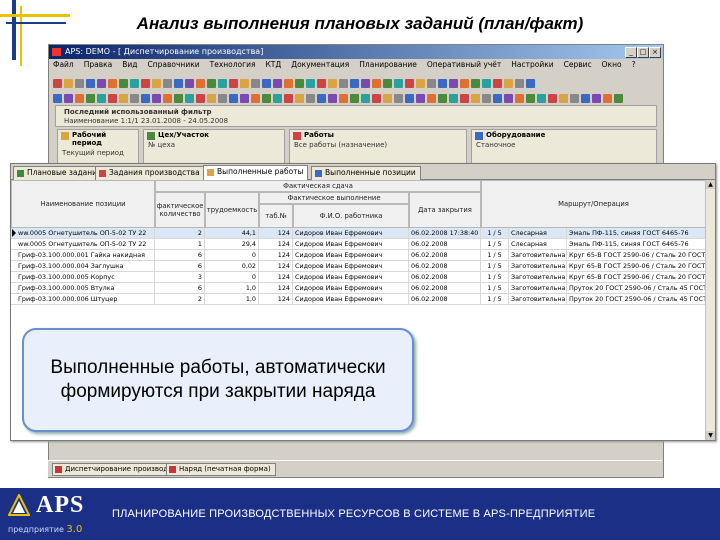  Describe the element at coordinates (351, 216) in the screenshot. I see `header-fio: Ф.И.О. работника` at that location.